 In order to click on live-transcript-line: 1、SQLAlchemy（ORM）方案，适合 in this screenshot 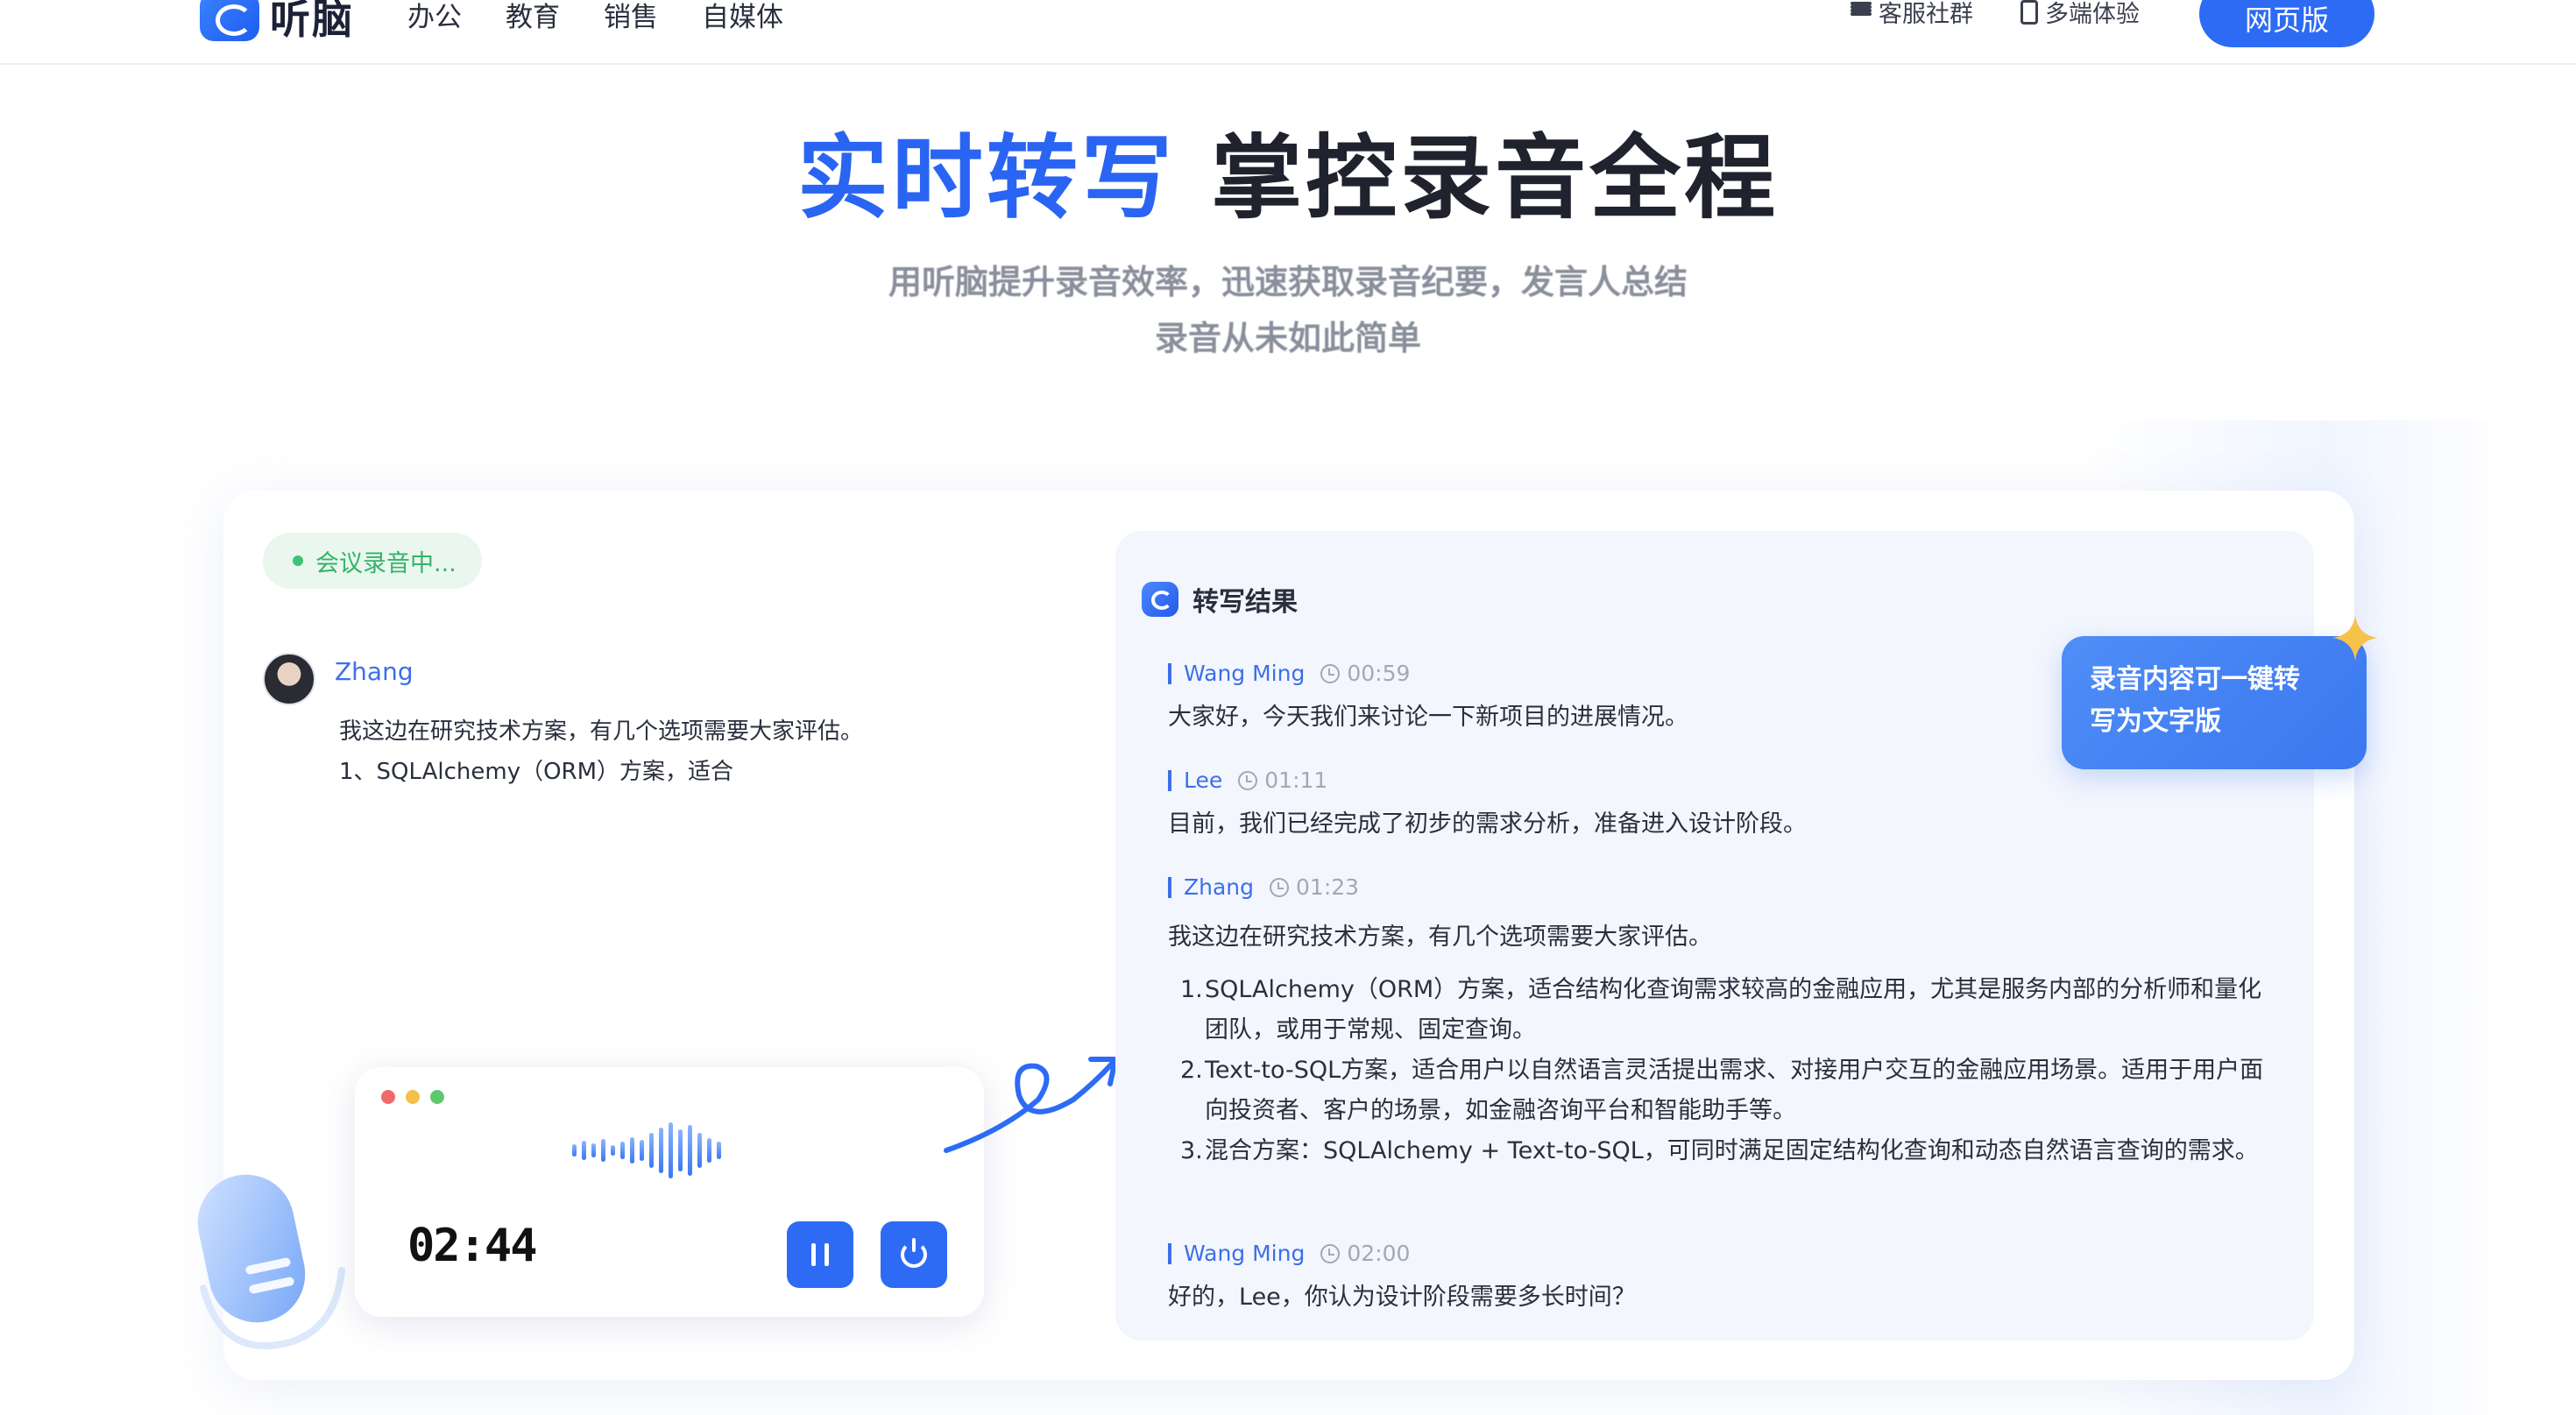, I will do `click(536, 772)`.